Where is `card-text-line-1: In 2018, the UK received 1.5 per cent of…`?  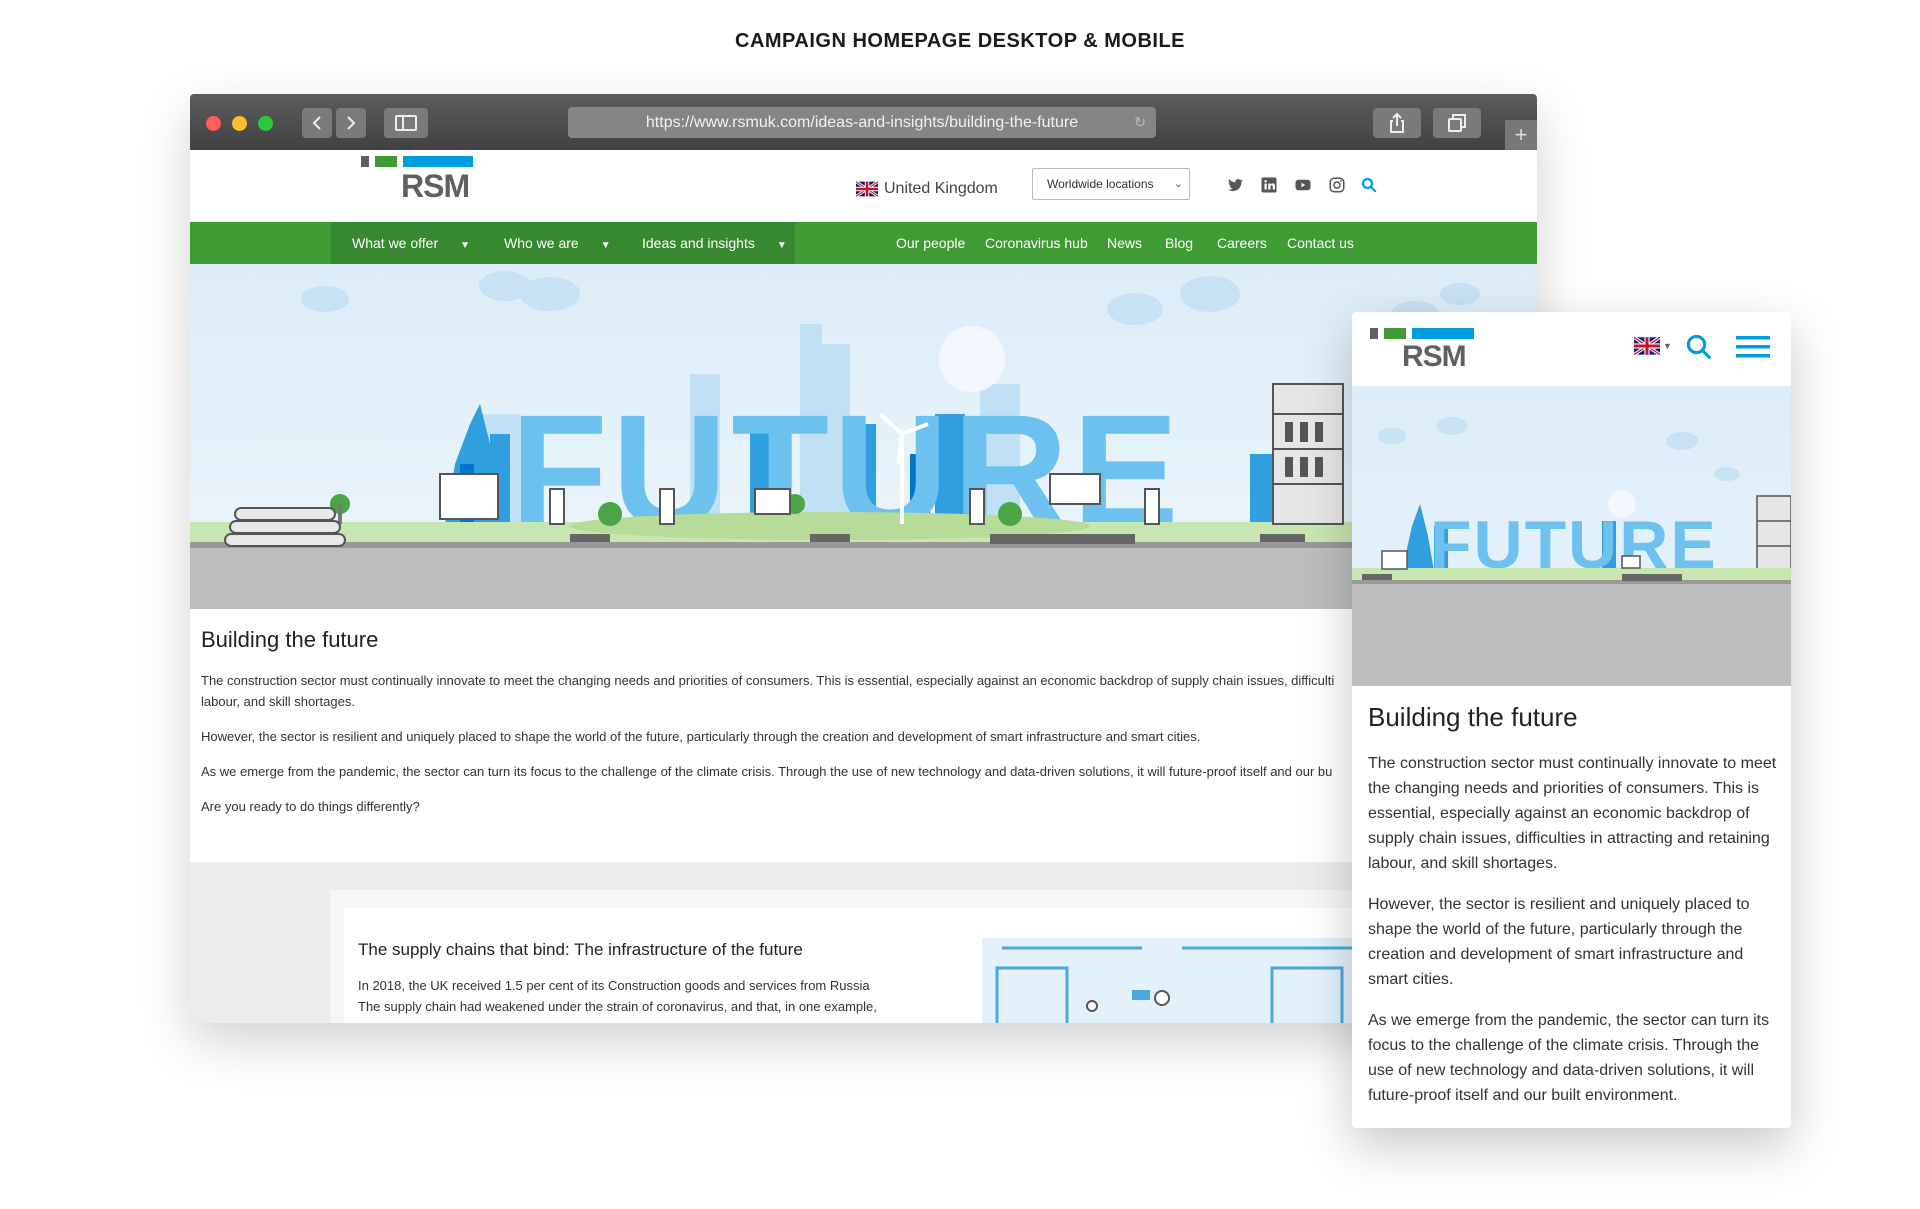
card-text-line-1: In 2018, the UK received 1.5 per cent of… is located at coordinates (614, 985).